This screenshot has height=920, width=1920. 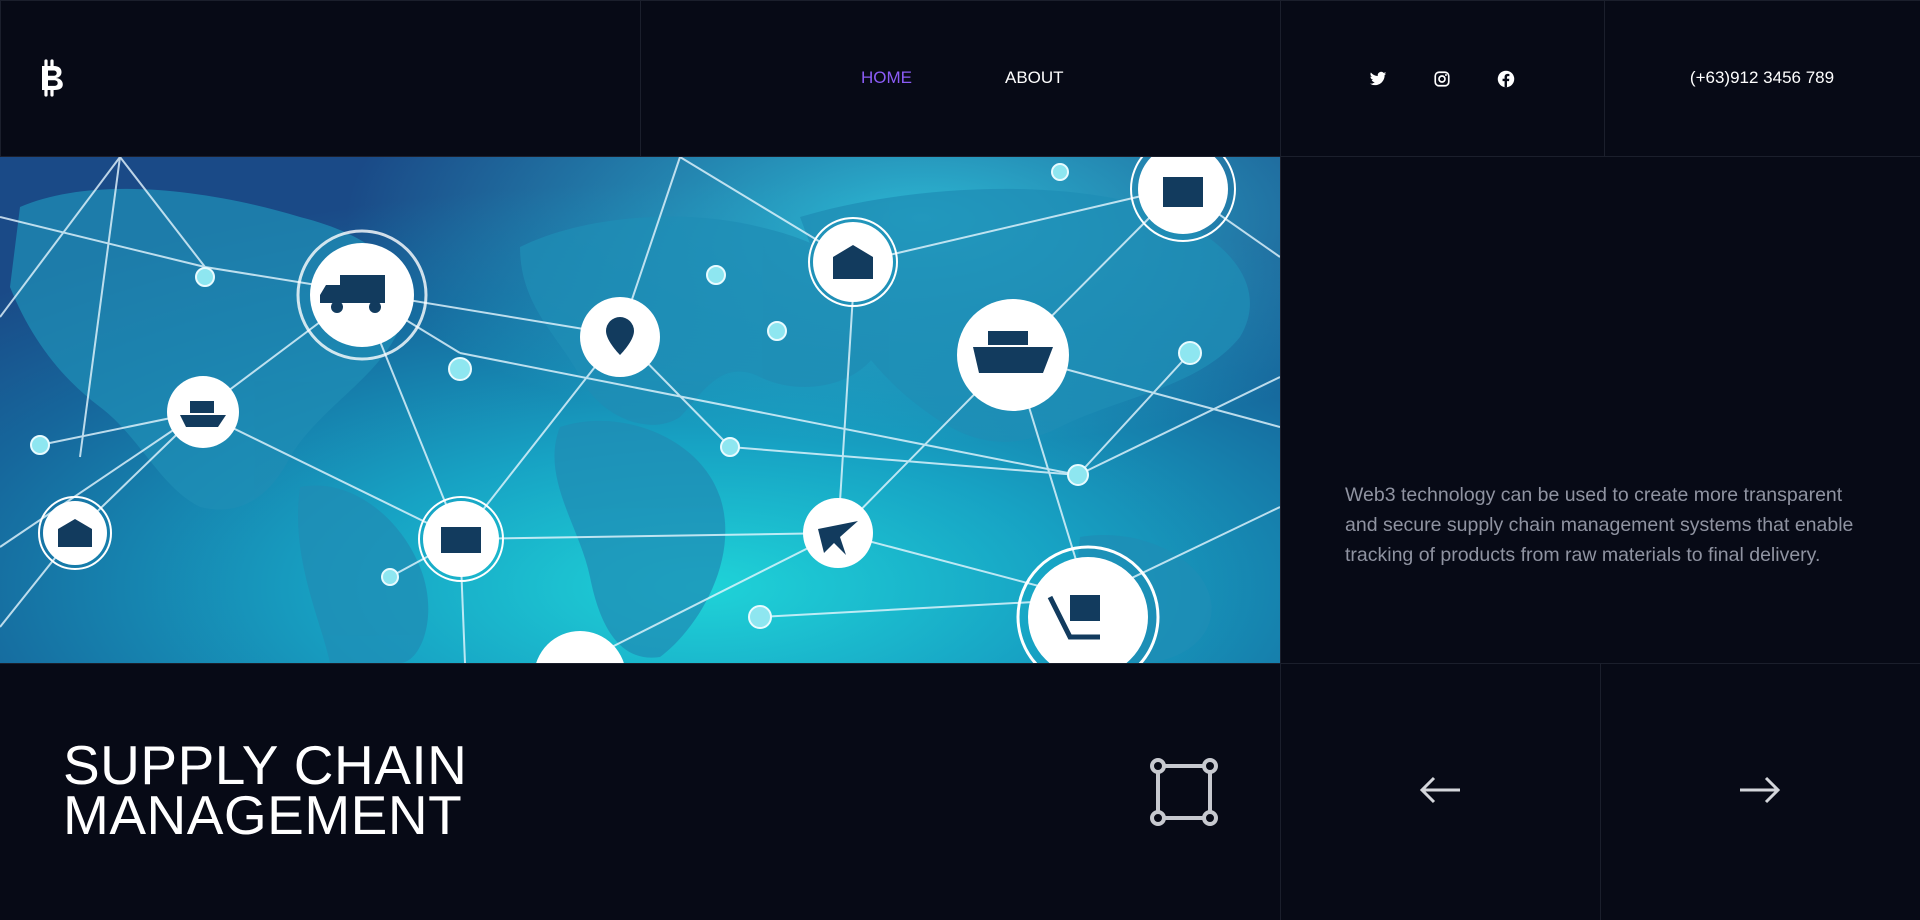 I want to click on nav-about: ABOUT, so click(x=1034, y=78).